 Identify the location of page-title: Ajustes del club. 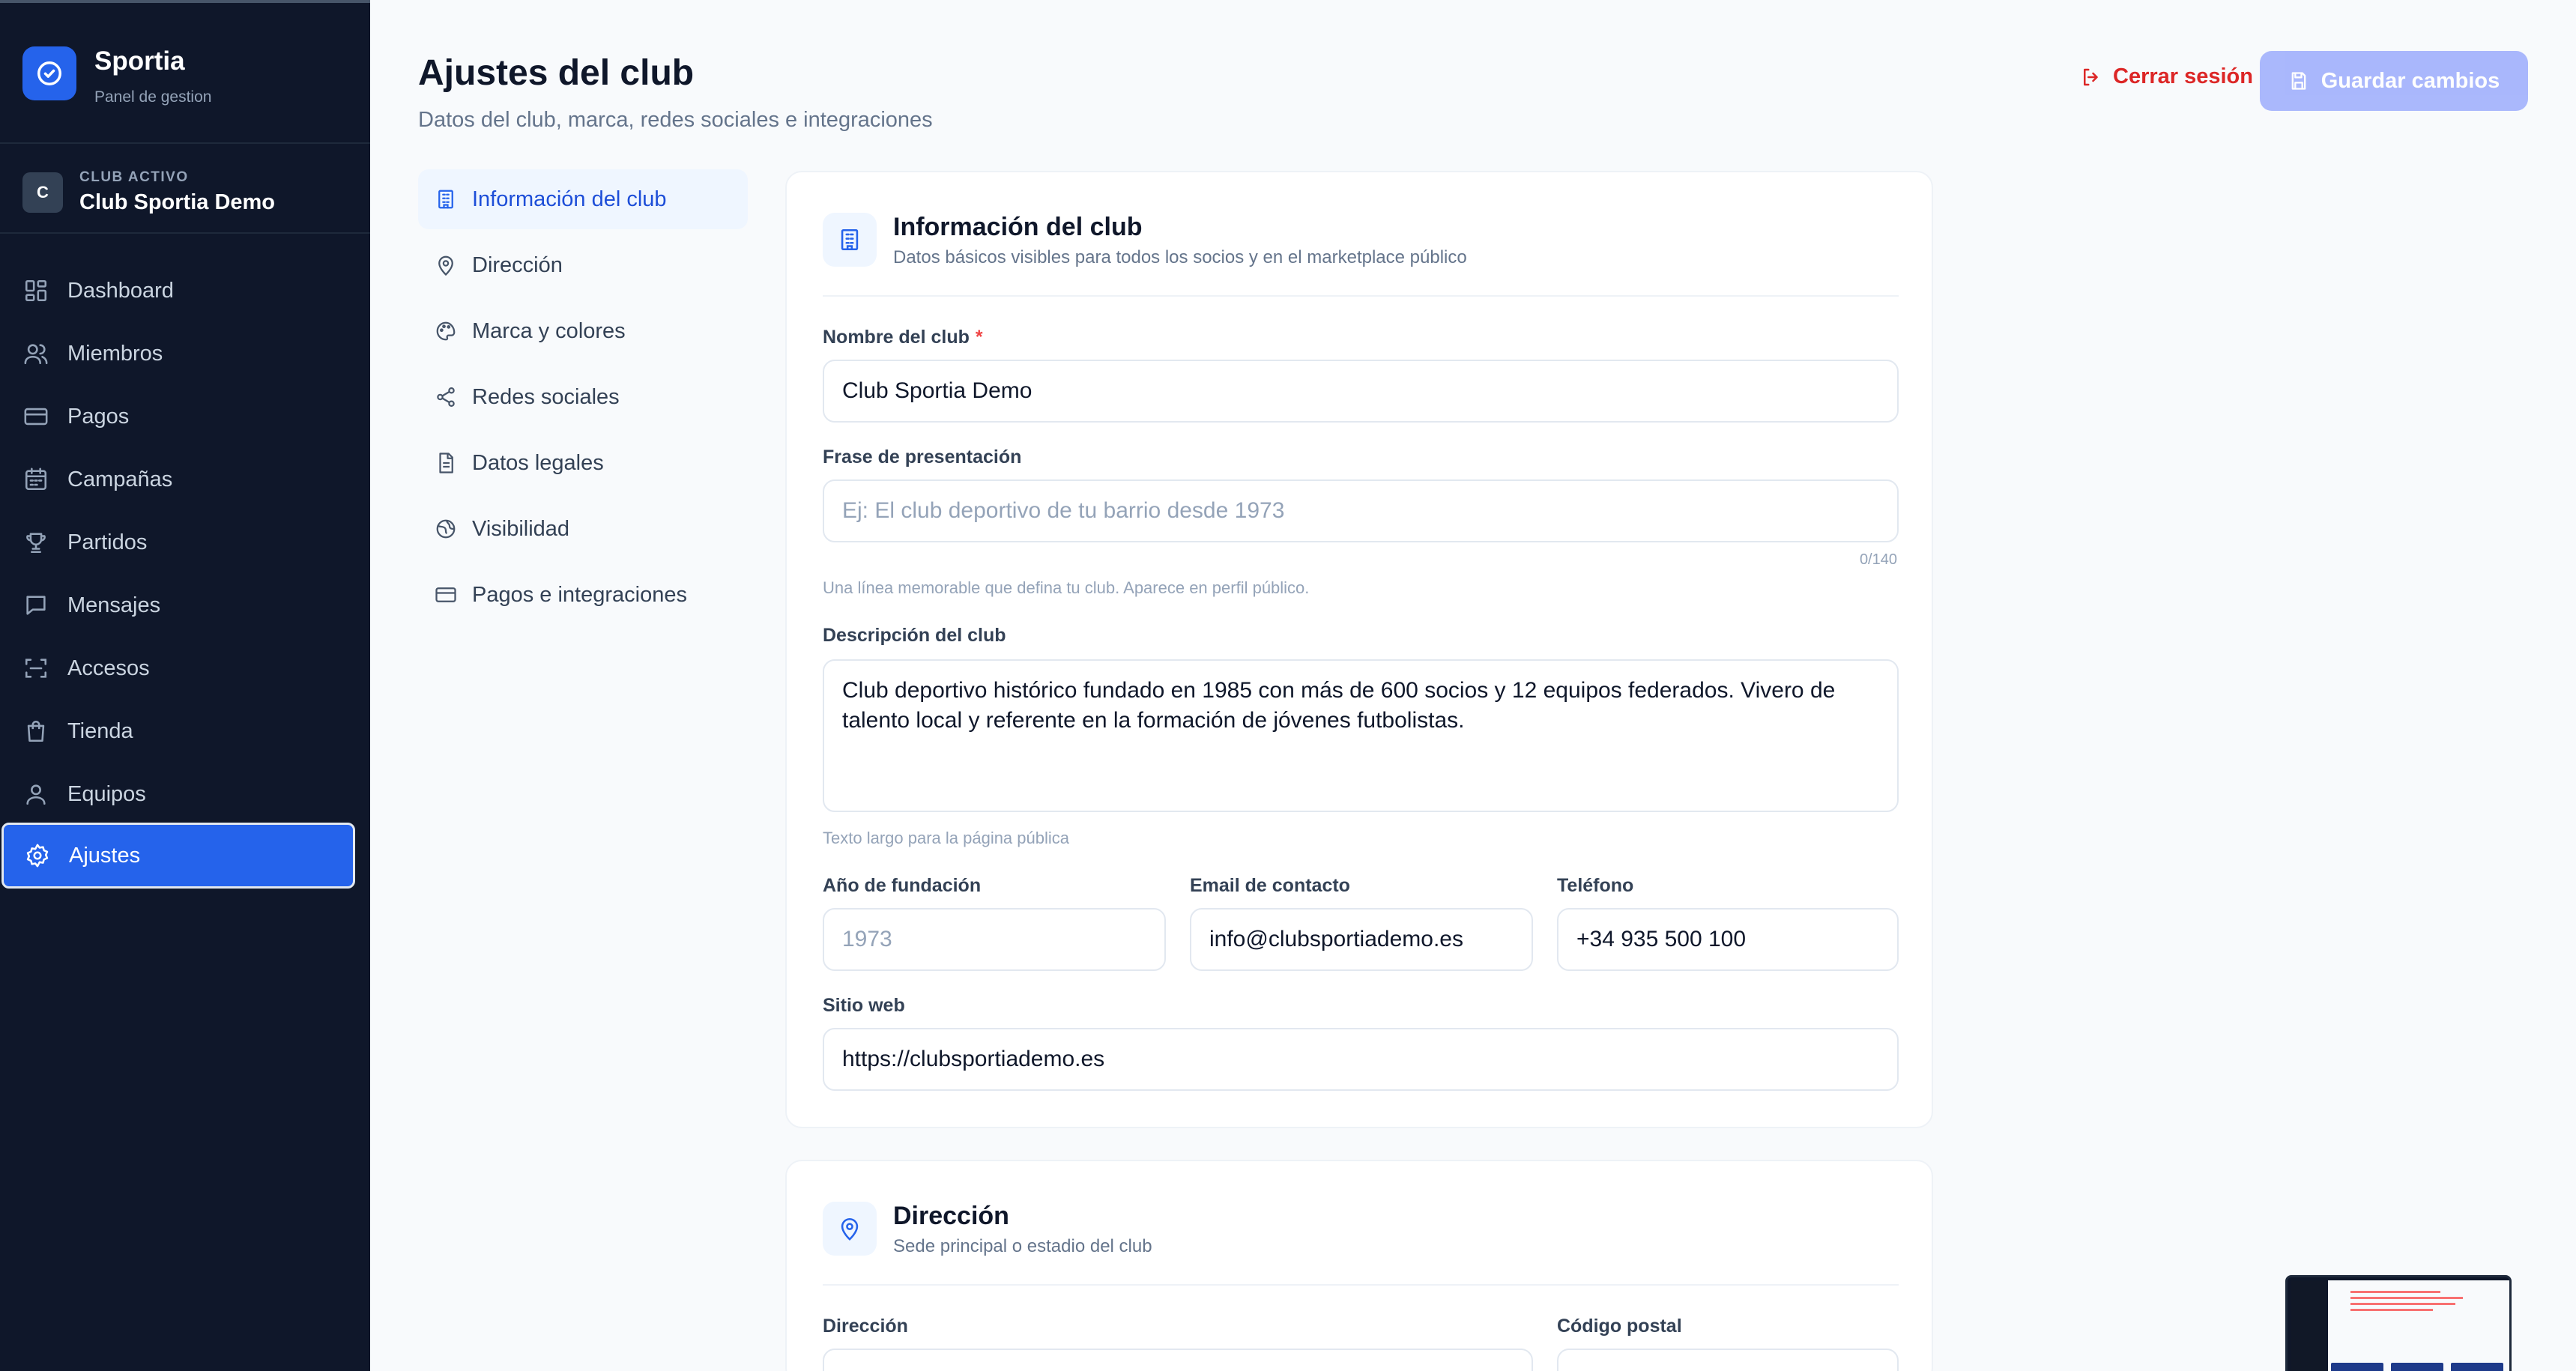
(556, 73).